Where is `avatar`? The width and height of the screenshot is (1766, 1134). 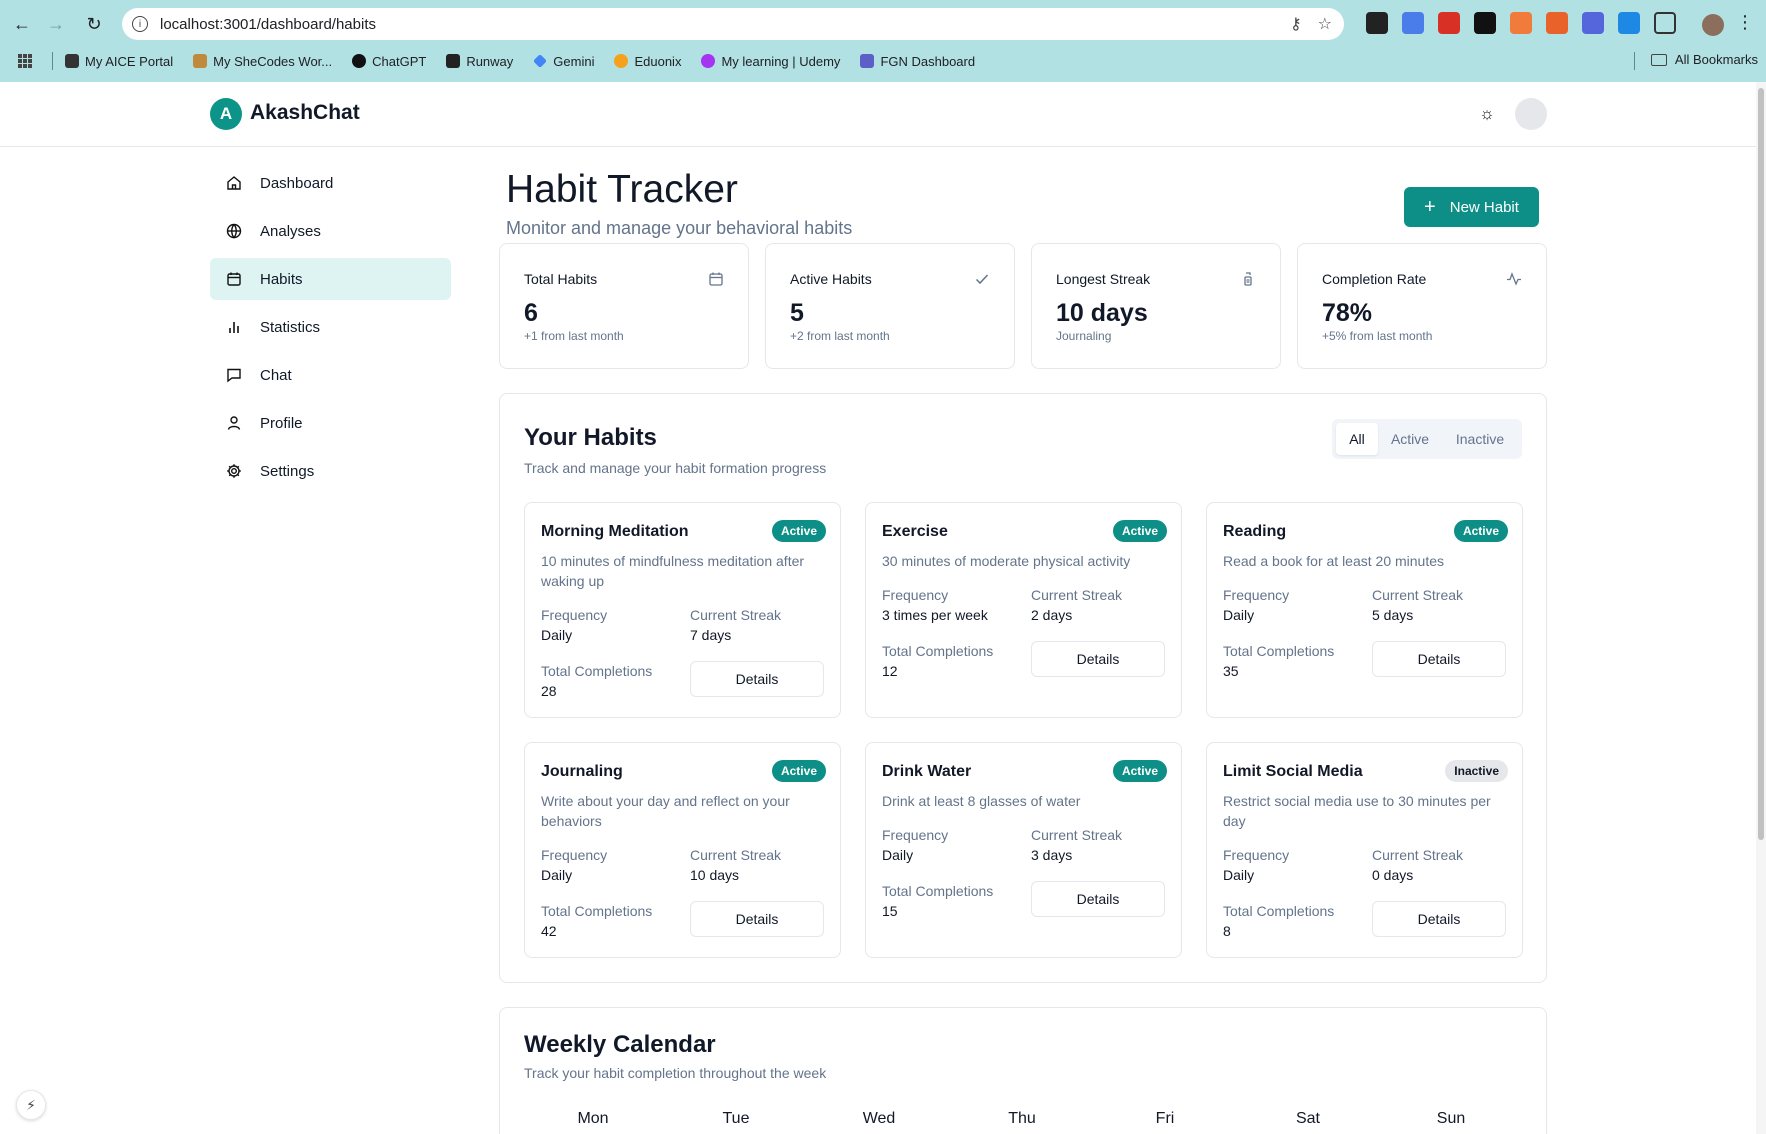
avatar is located at coordinates (1531, 114).